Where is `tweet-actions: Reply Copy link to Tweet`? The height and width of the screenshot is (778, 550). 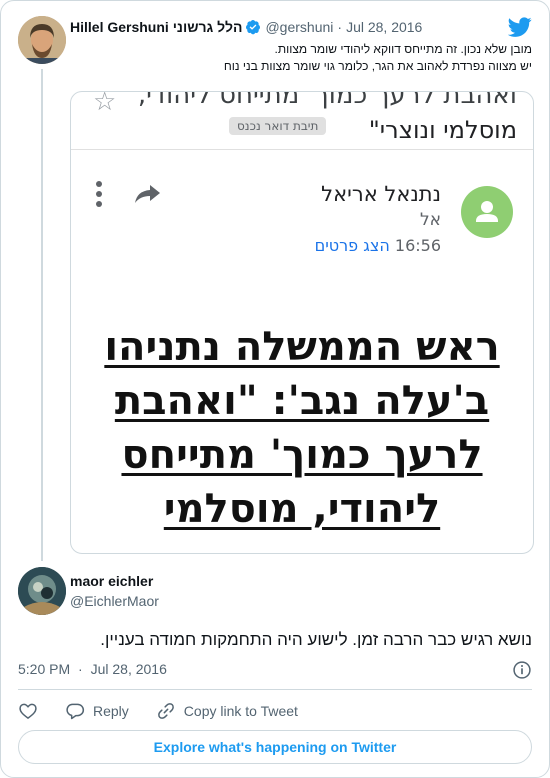
tweet-actions: Reply Copy link to Tweet is located at coordinates (171, 711).